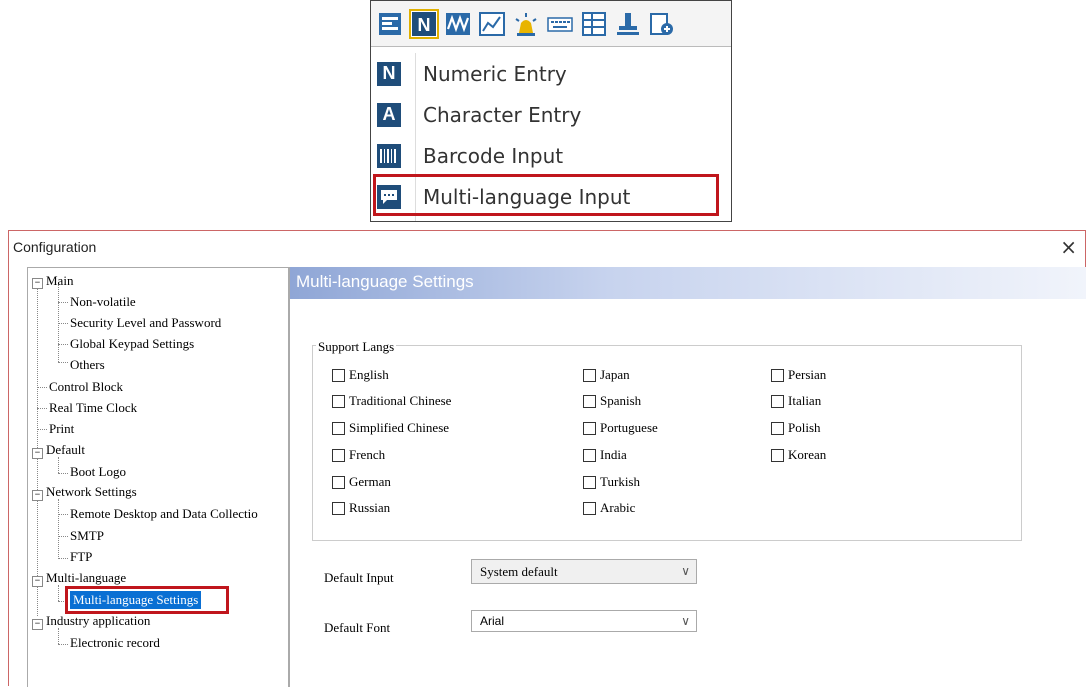 The height and width of the screenshot is (687, 1086). Describe the element at coordinates (390, 24) in the screenshot. I see `table-icon` at that location.